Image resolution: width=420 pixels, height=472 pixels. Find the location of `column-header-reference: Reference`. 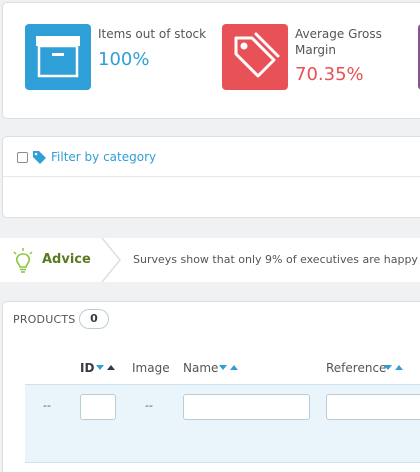

column-header-reference: Reference is located at coordinates (356, 368).